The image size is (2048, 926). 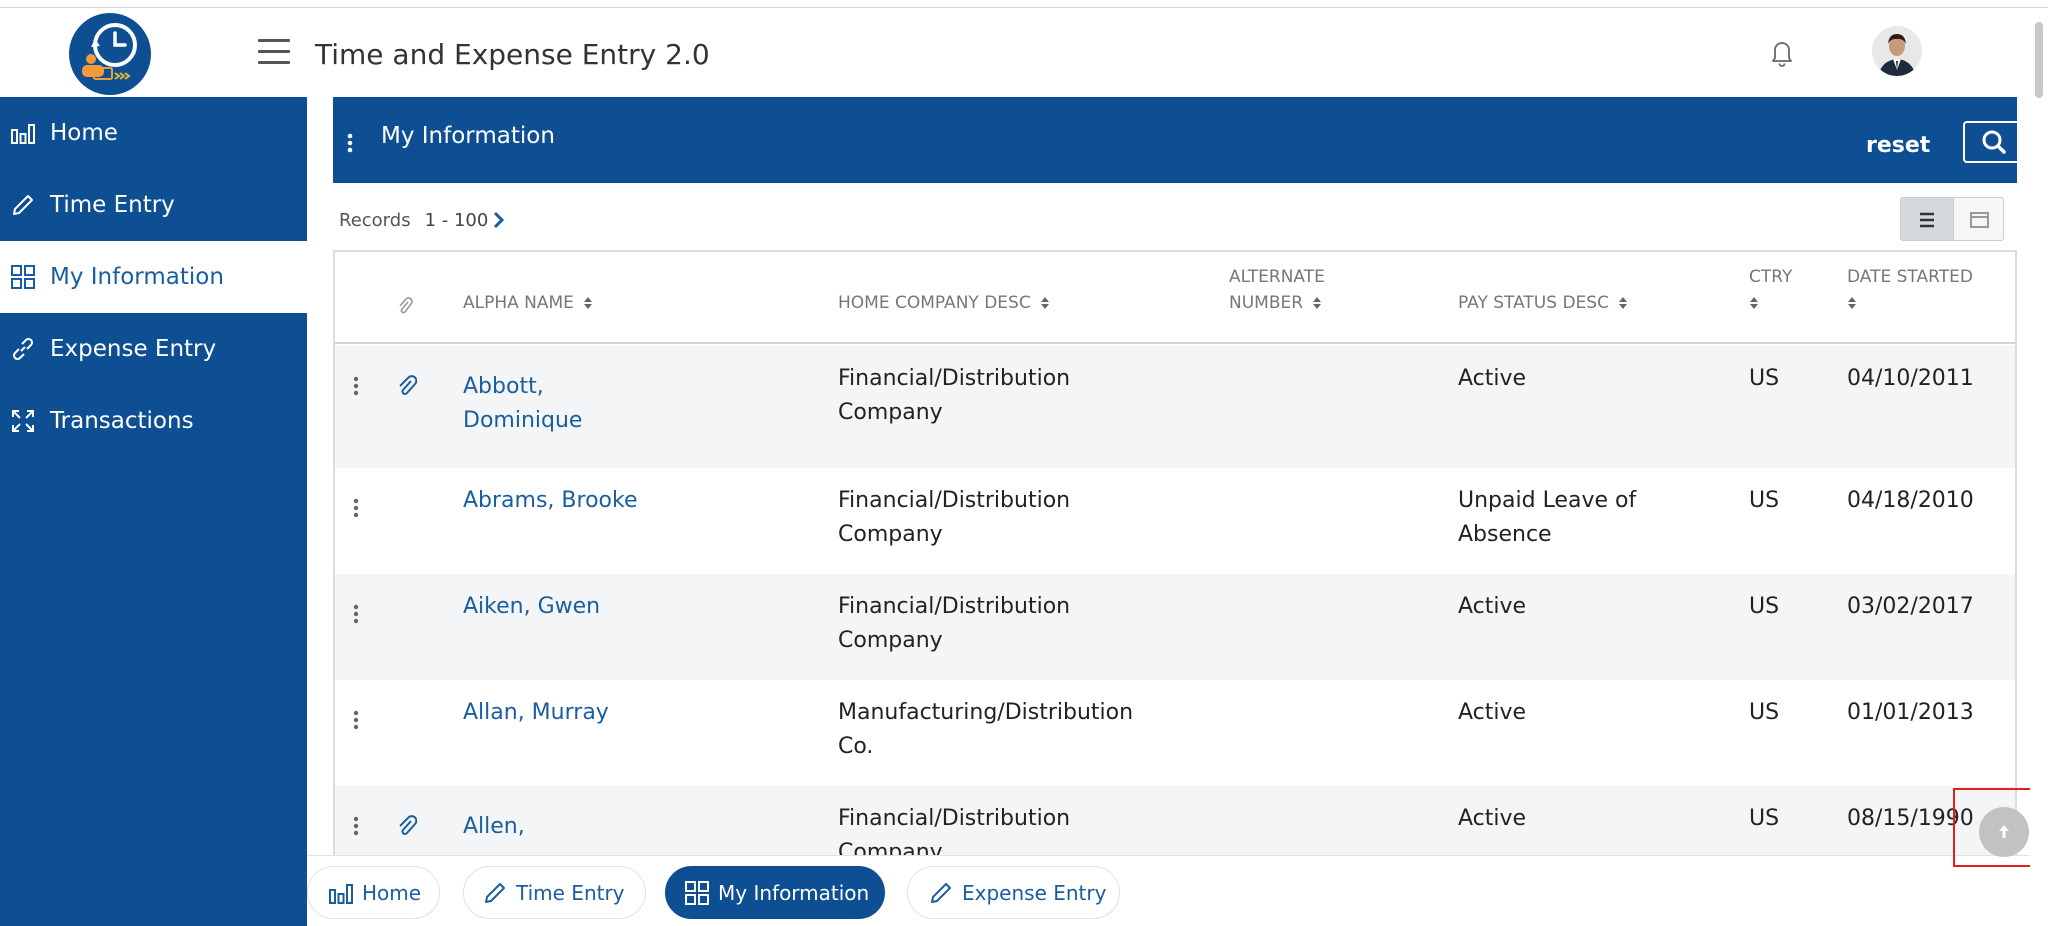 I want to click on view-toggle, so click(x=1952, y=219).